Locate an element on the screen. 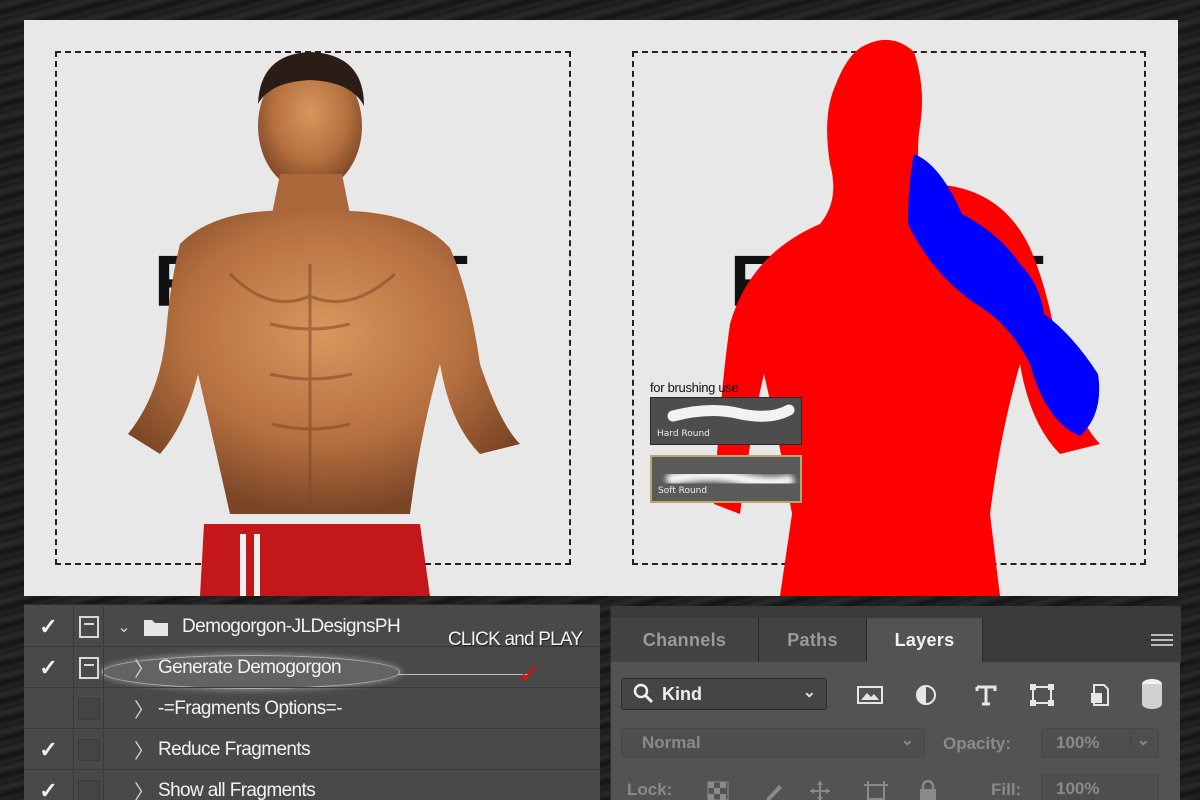 The width and height of the screenshot is (1200, 800). folder-icon is located at coordinates (156, 627).